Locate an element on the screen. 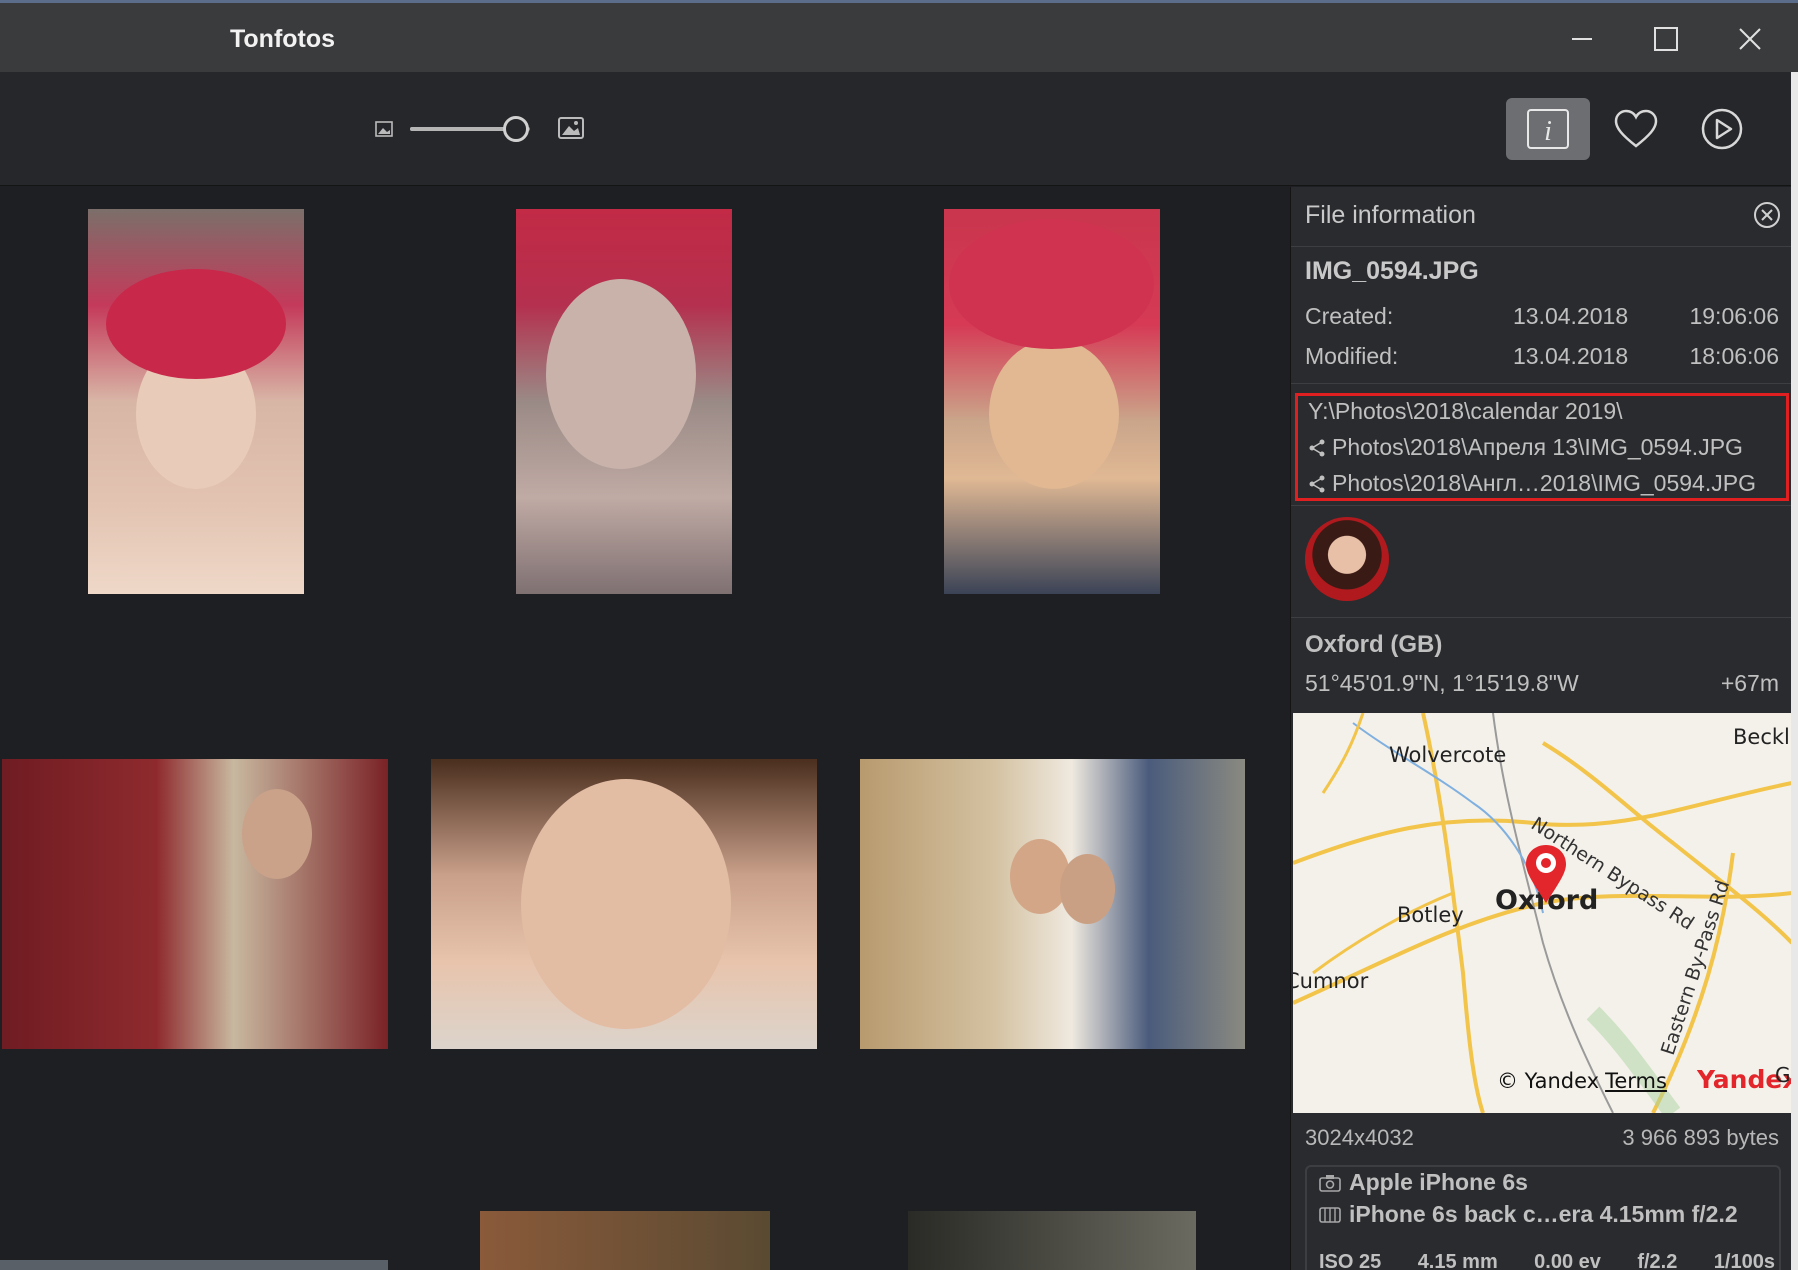 The height and width of the screenshot is (1270, 1798). map-place-label: Cumnor is located at coordinates (1331, 981).